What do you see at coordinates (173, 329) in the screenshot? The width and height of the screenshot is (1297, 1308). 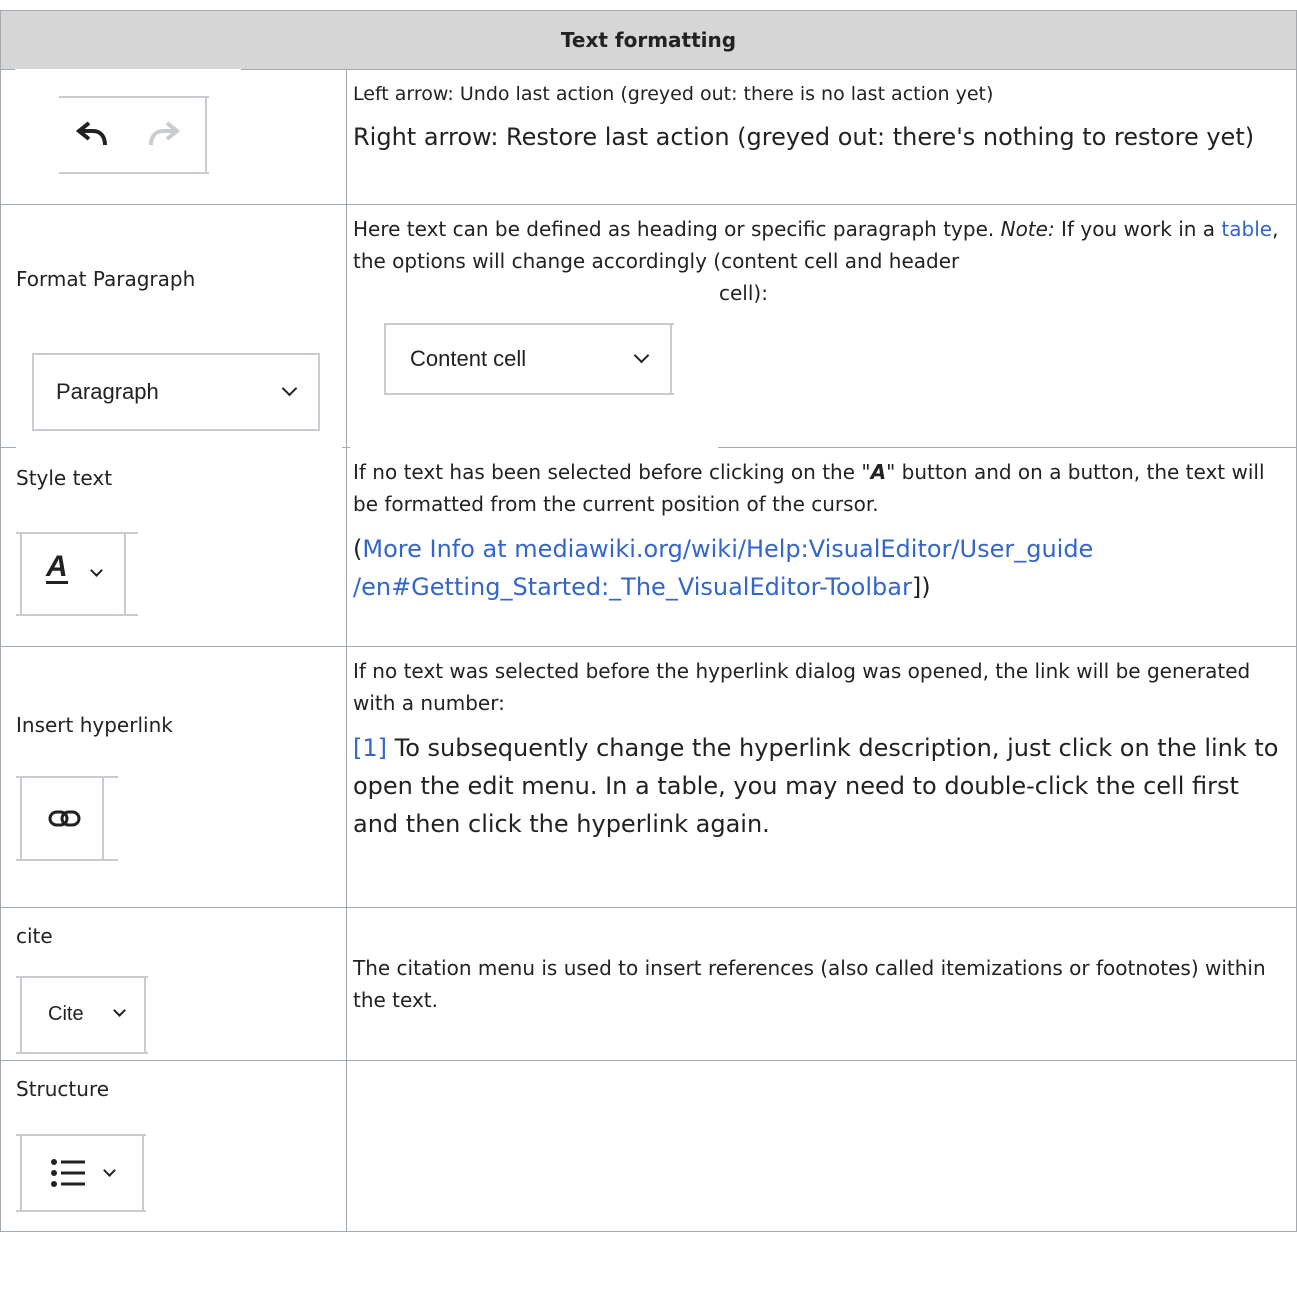 I see `format-paragraph-cell: Format Paragraph Paragraph` at bounding box center [173, 329].